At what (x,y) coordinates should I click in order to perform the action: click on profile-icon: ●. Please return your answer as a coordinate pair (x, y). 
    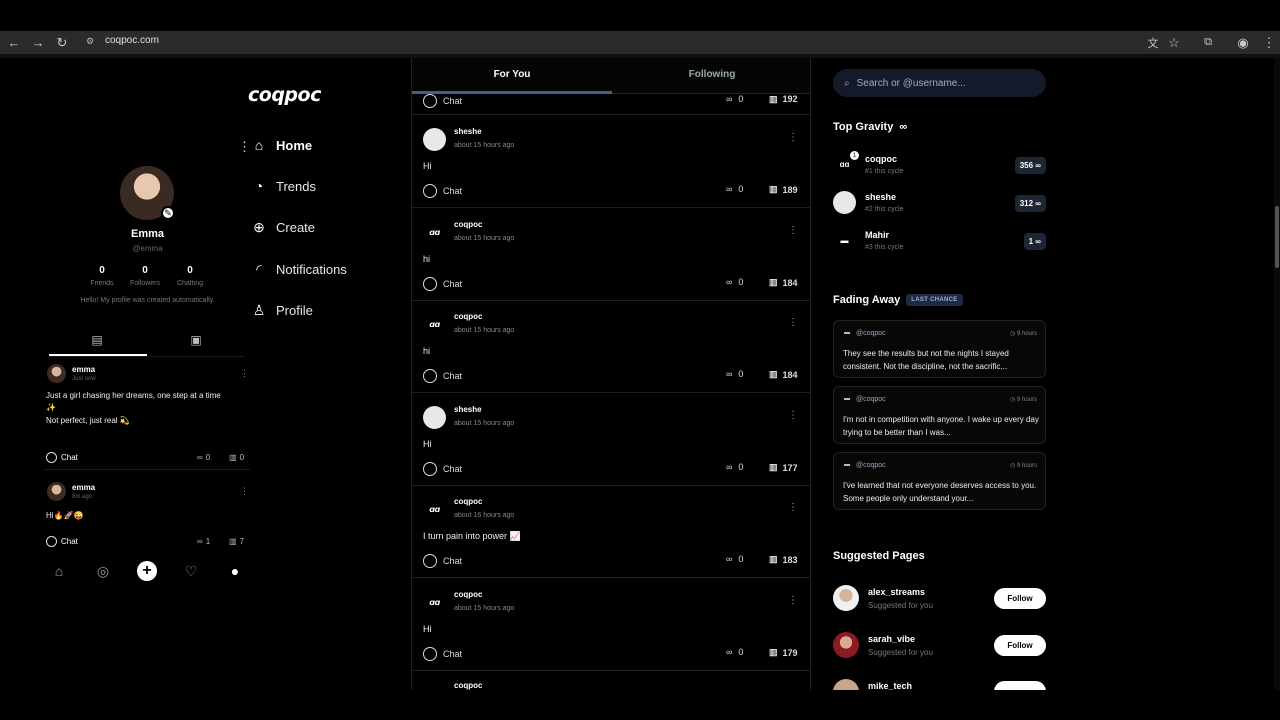
    Looking at the image, I should click on (235, 571).